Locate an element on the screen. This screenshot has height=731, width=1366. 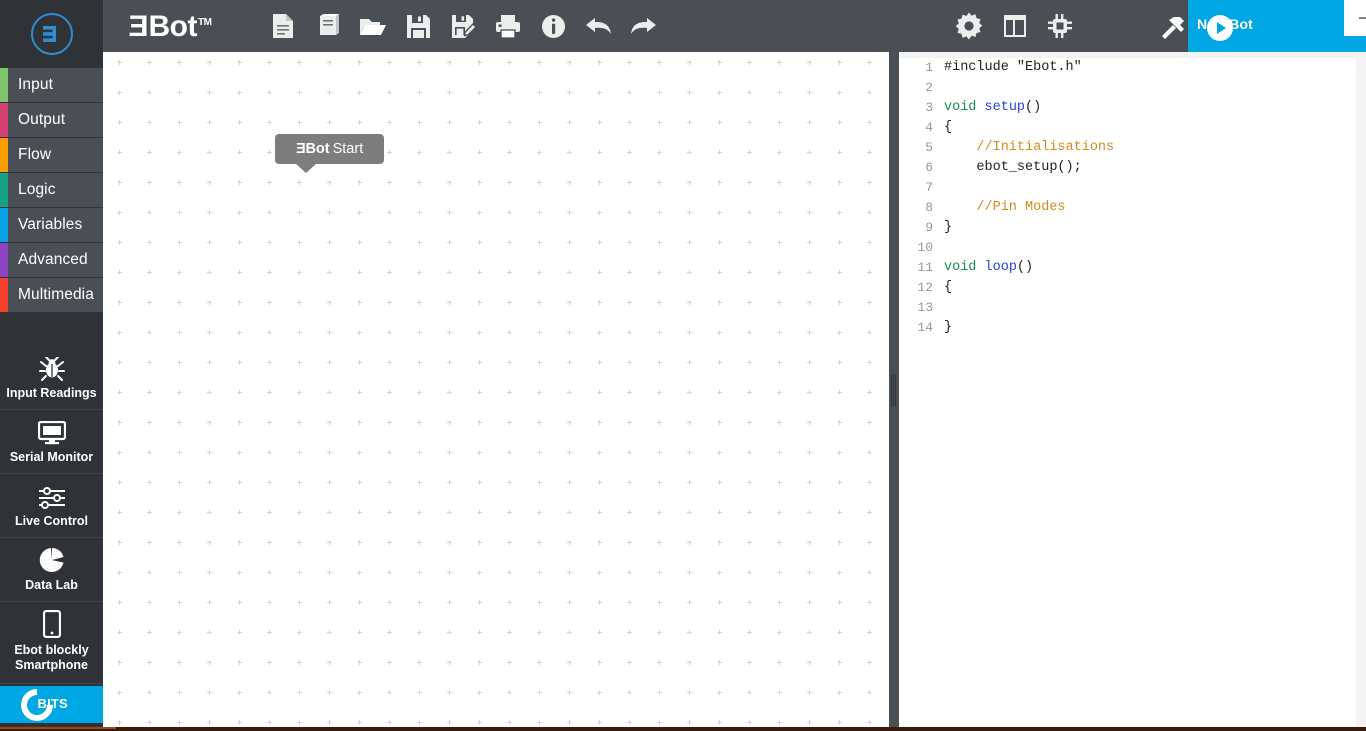
open-folder-icon is located at coordinates (373, 26).